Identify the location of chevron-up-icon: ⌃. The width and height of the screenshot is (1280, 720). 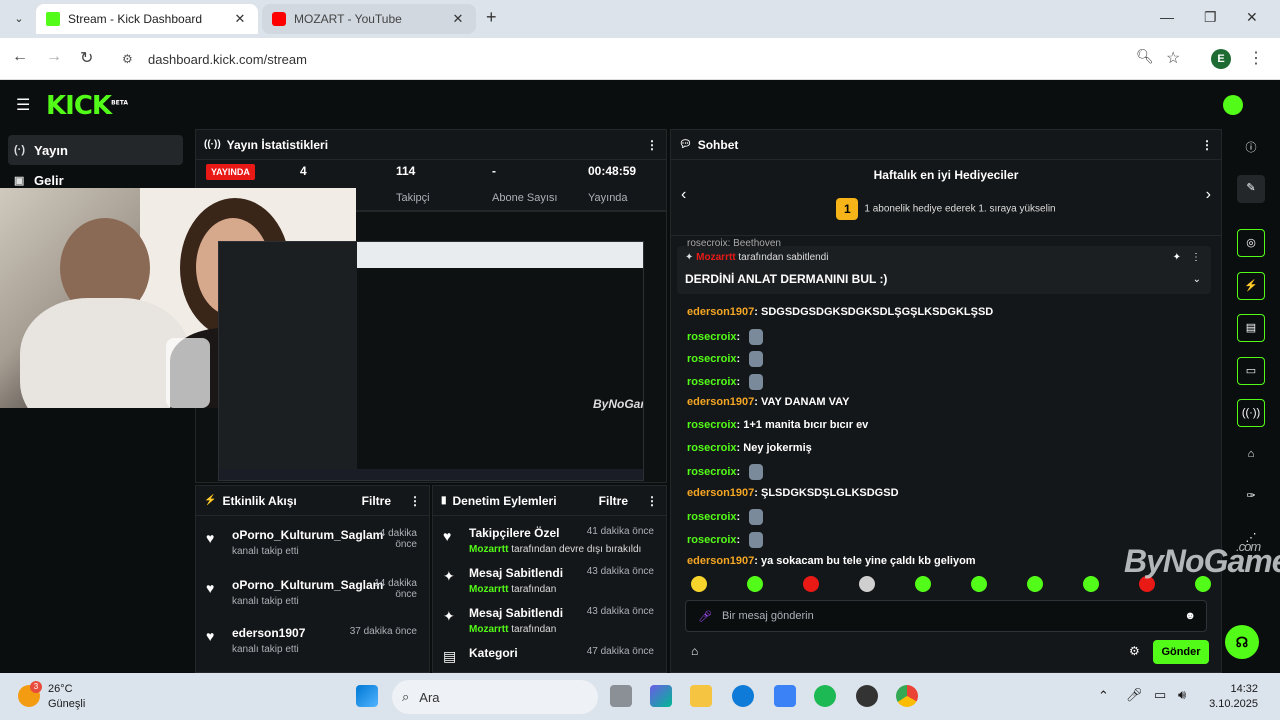
(1103, 696).